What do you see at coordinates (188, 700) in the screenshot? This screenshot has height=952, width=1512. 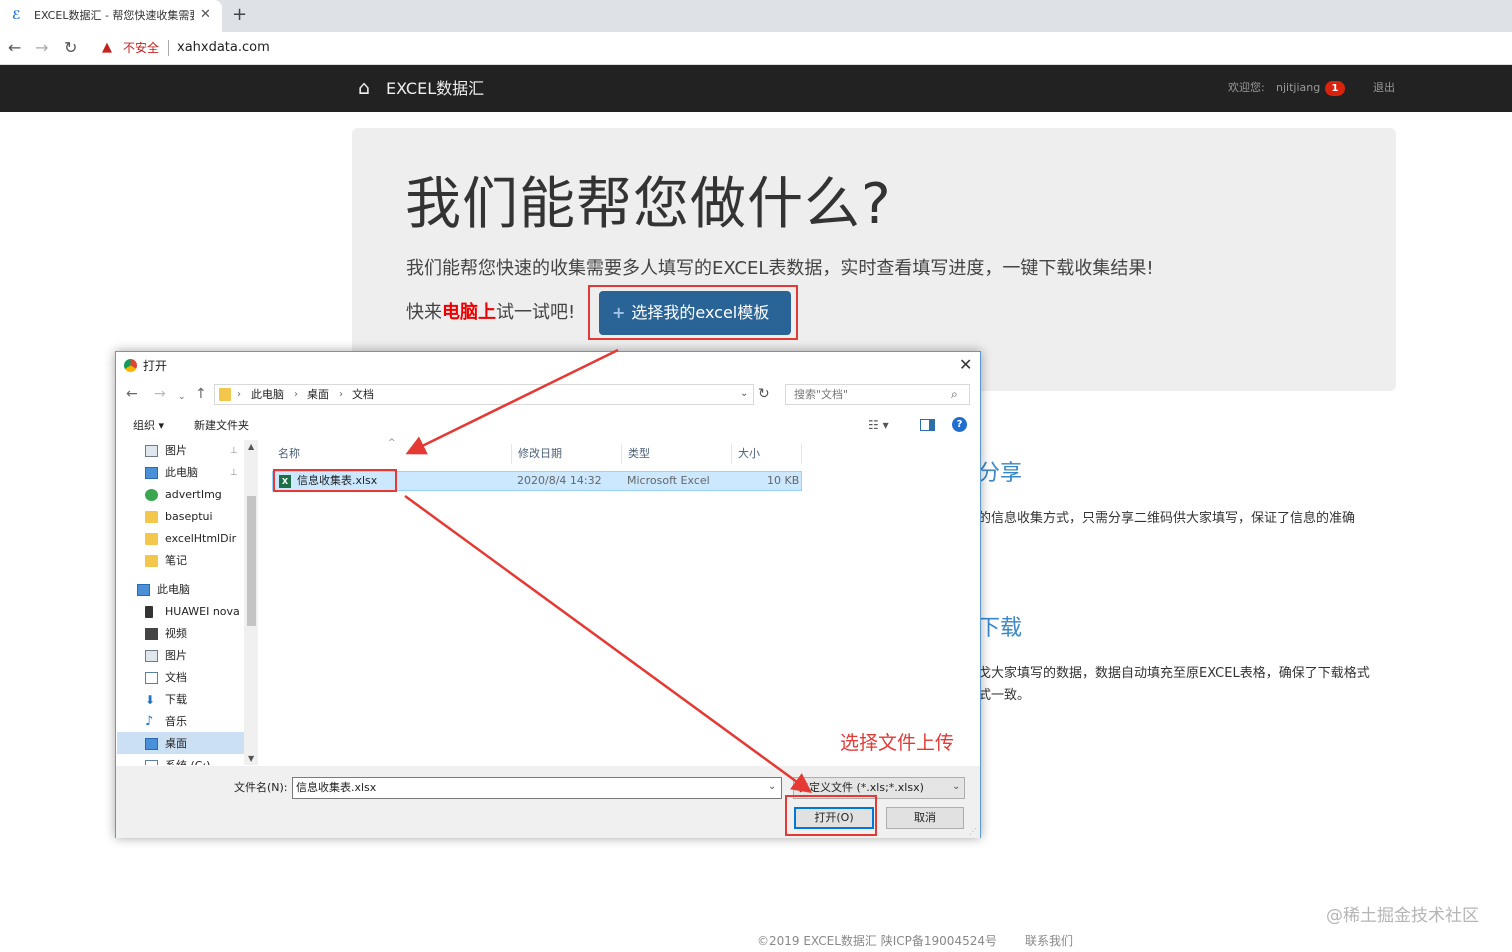 I see `sidebar-item: ⬇ 下载` at bounding box center [188, 700].